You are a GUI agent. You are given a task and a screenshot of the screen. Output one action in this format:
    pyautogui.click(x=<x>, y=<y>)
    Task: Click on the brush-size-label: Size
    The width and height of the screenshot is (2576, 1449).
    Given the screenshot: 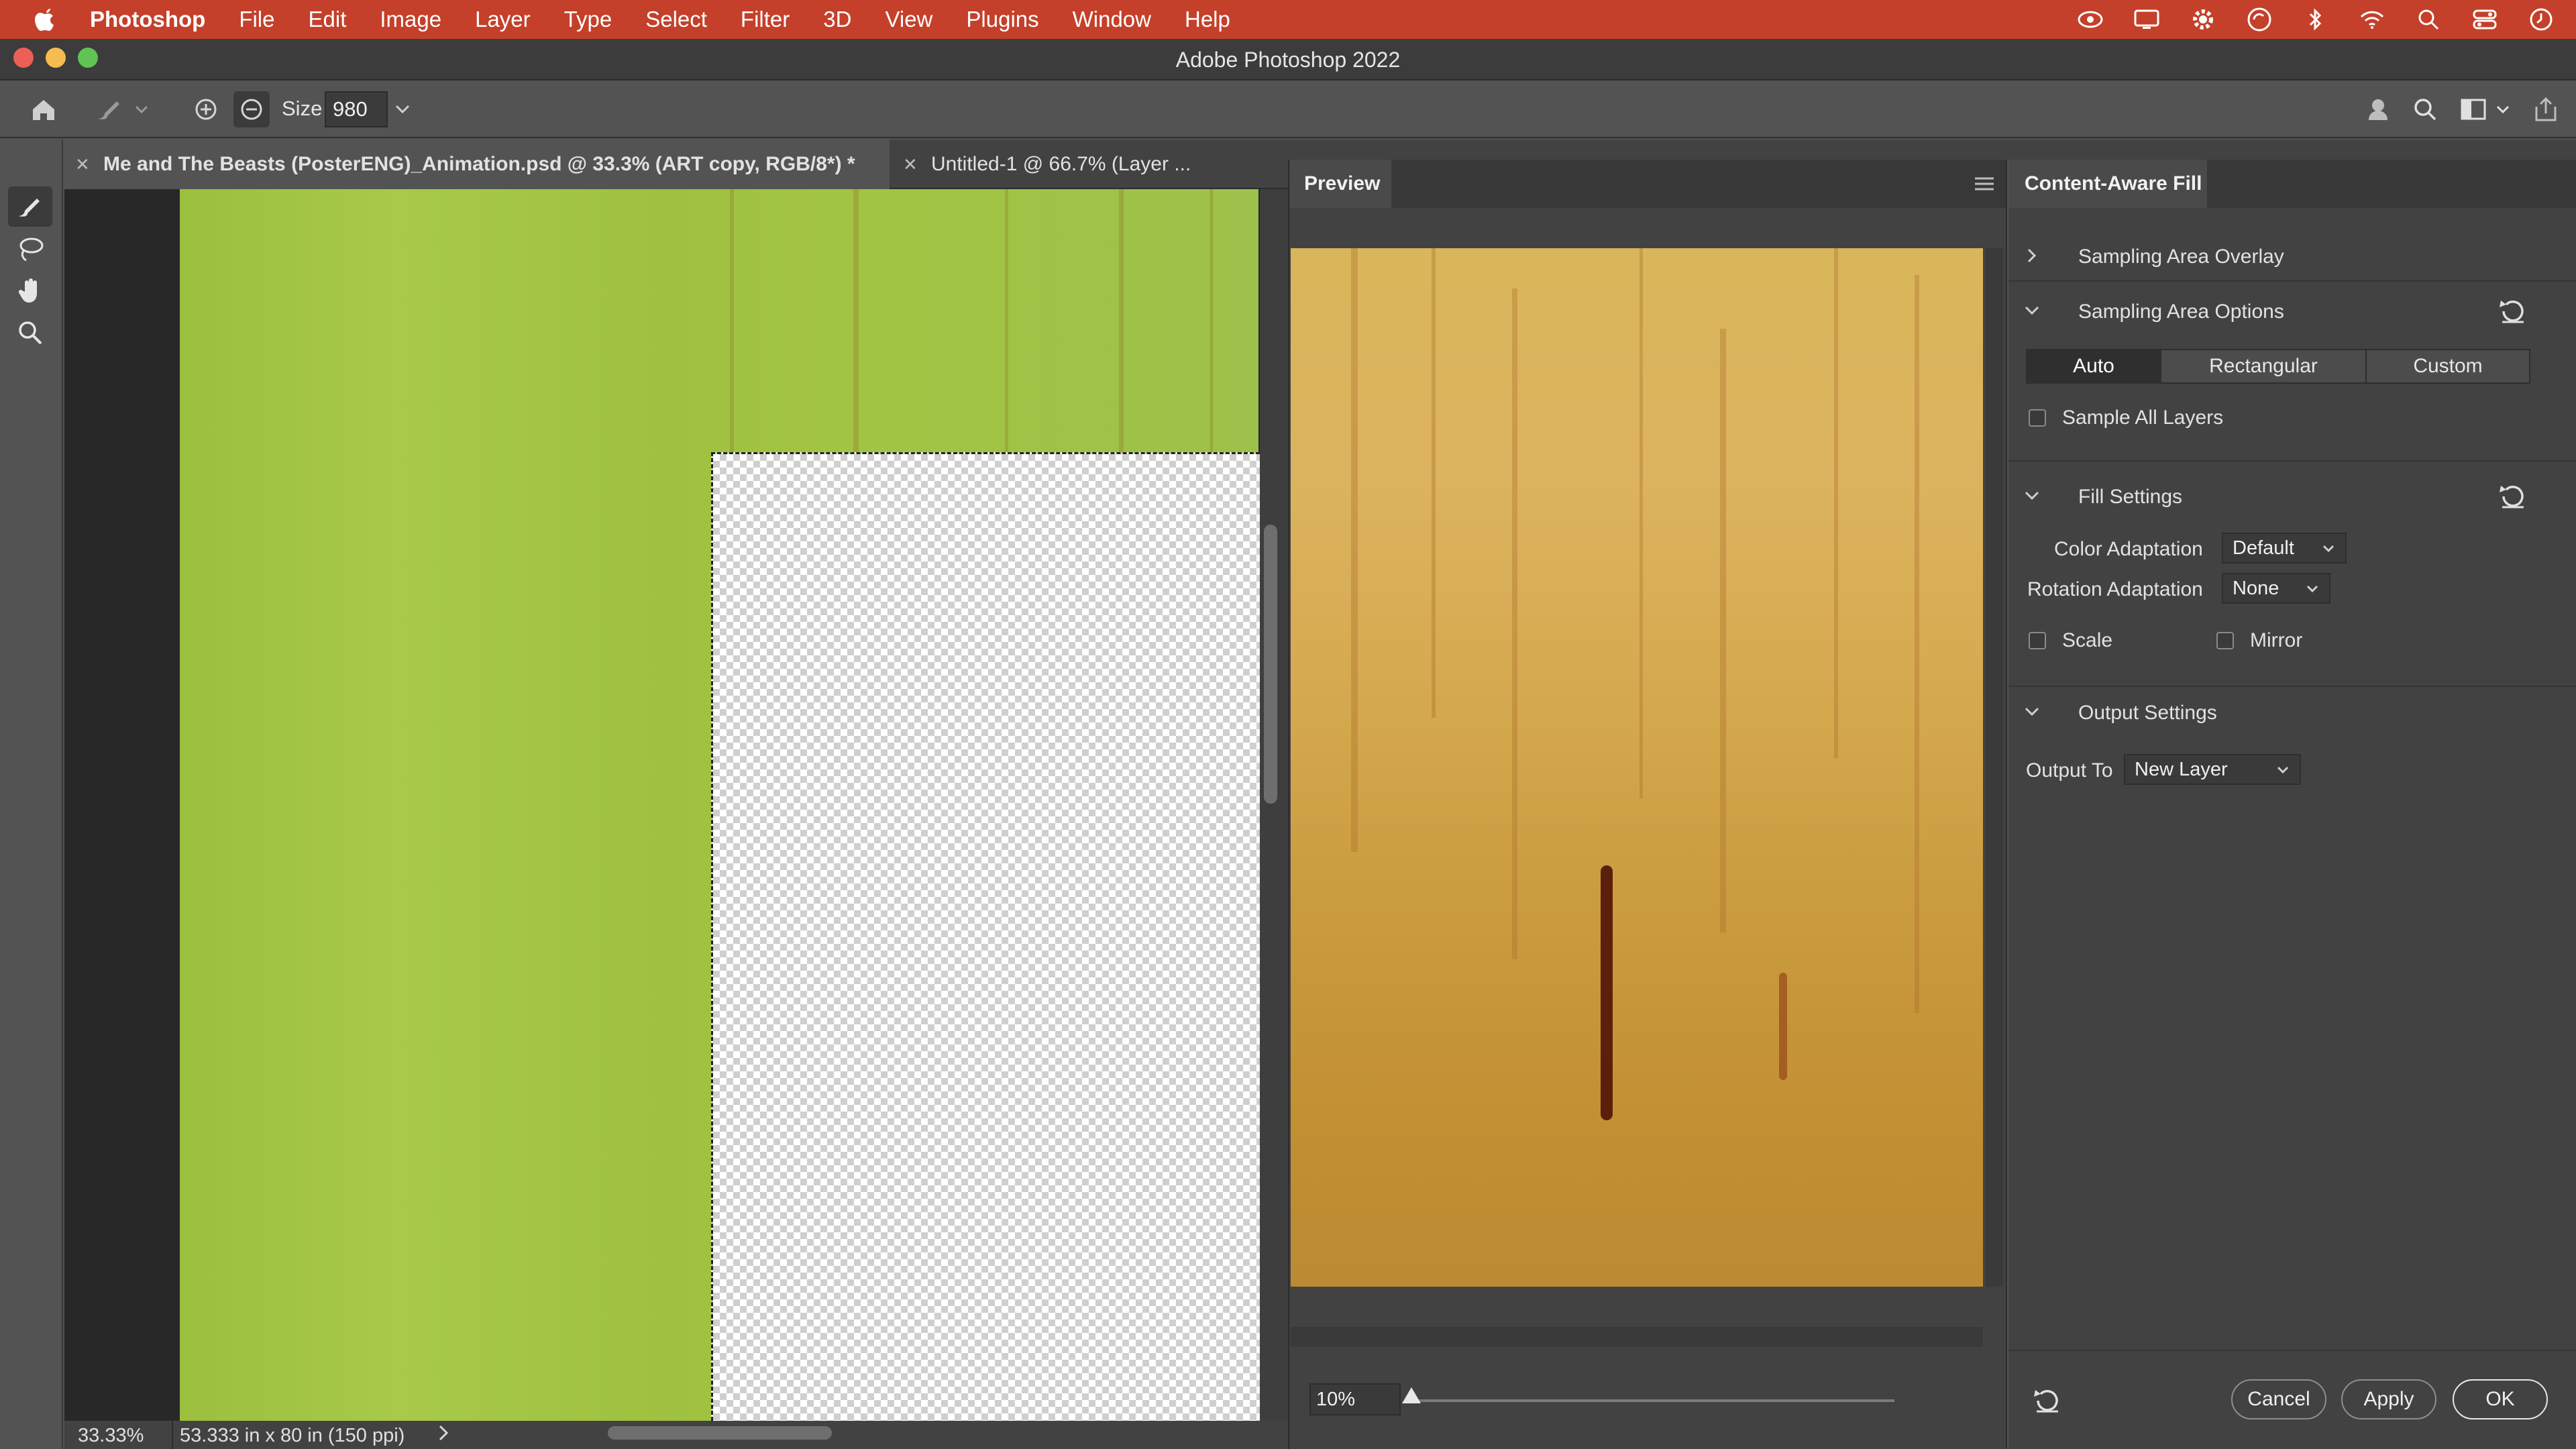 What is the action you would take?
    pyautogui.click(x=302, y=108)
    